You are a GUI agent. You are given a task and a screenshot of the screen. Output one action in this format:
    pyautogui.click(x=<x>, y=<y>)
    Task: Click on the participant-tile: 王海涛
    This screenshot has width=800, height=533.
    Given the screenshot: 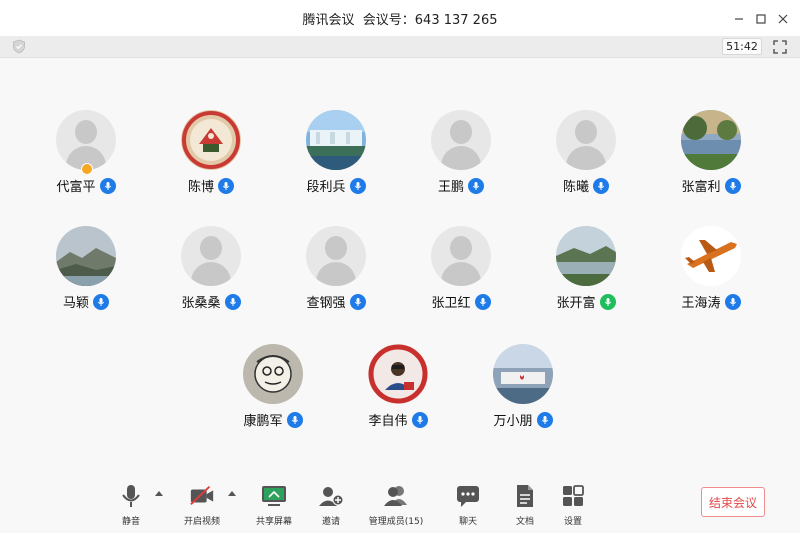 What is the action you would take?
    pyautogui.click(x=711, y=276)
    